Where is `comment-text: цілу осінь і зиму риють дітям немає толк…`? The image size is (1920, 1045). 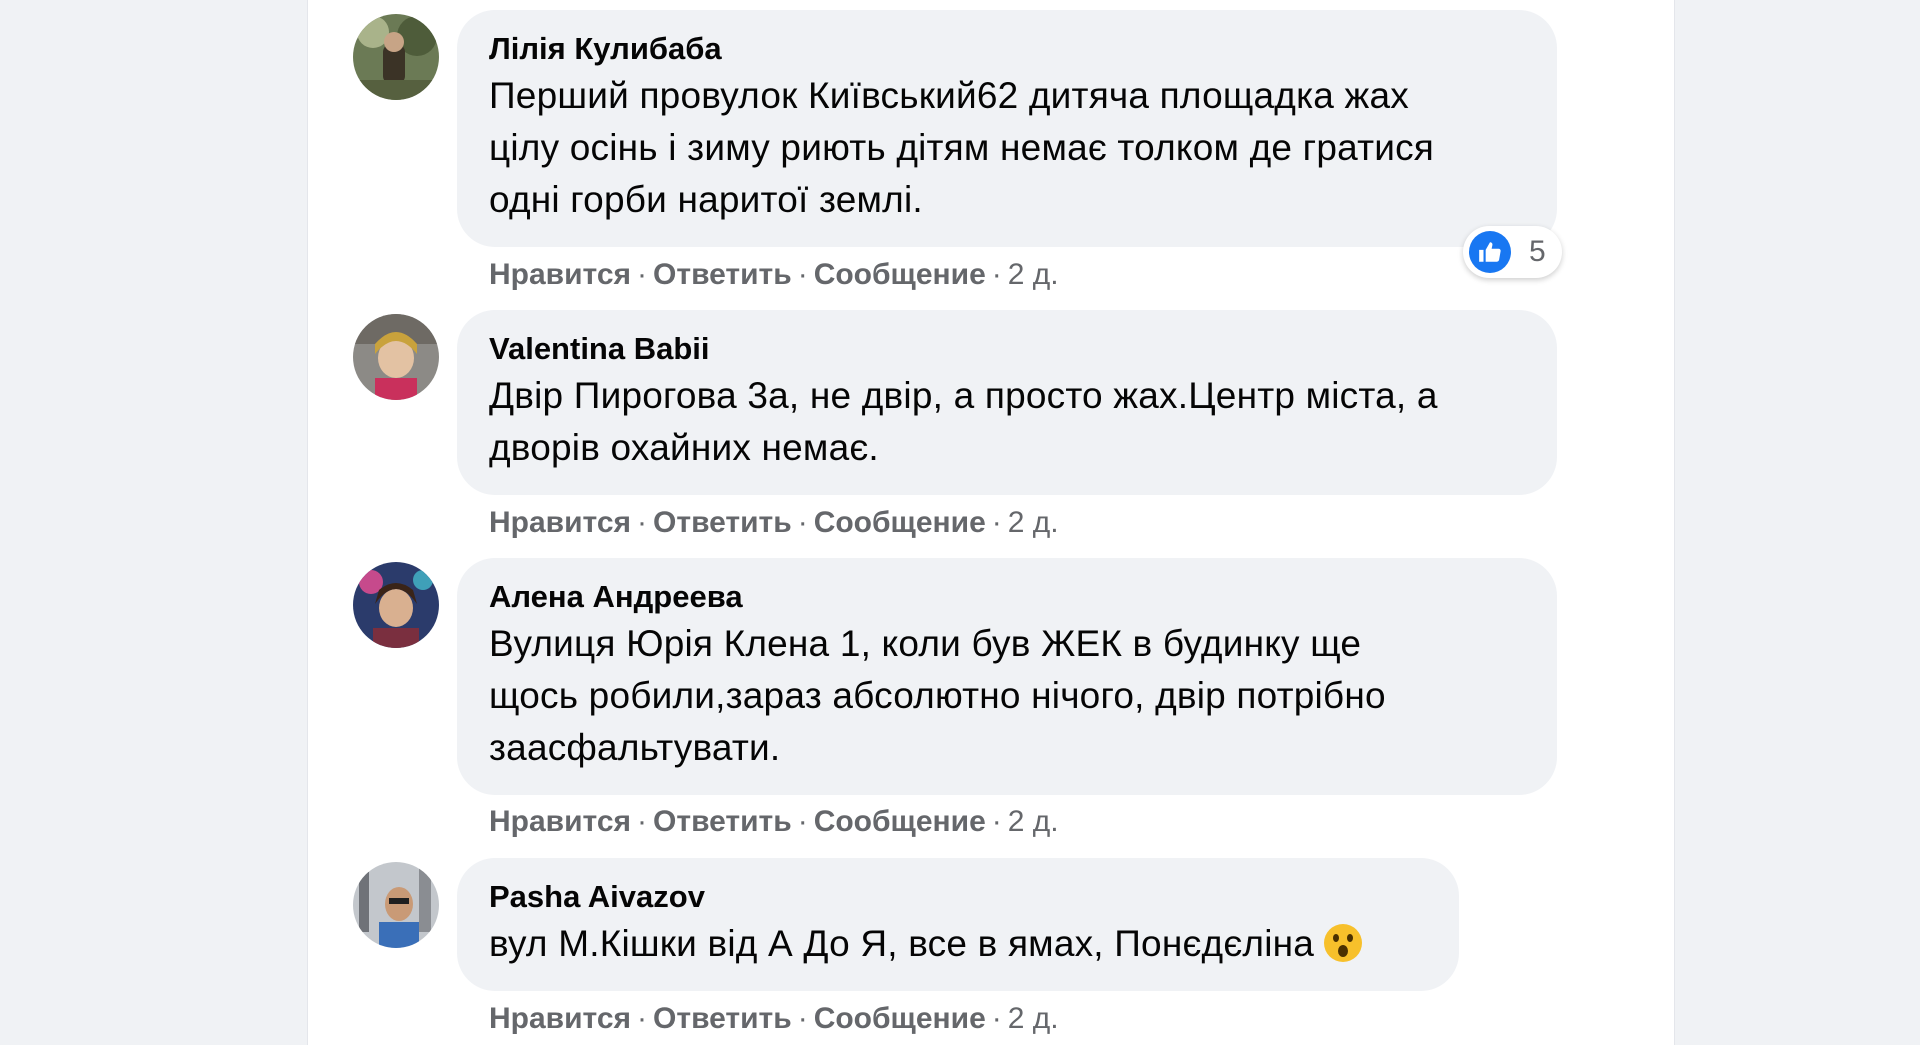
comment-text: цілу осінь і зиму риють дітям немає толк… is located at coordinates (962, 147).